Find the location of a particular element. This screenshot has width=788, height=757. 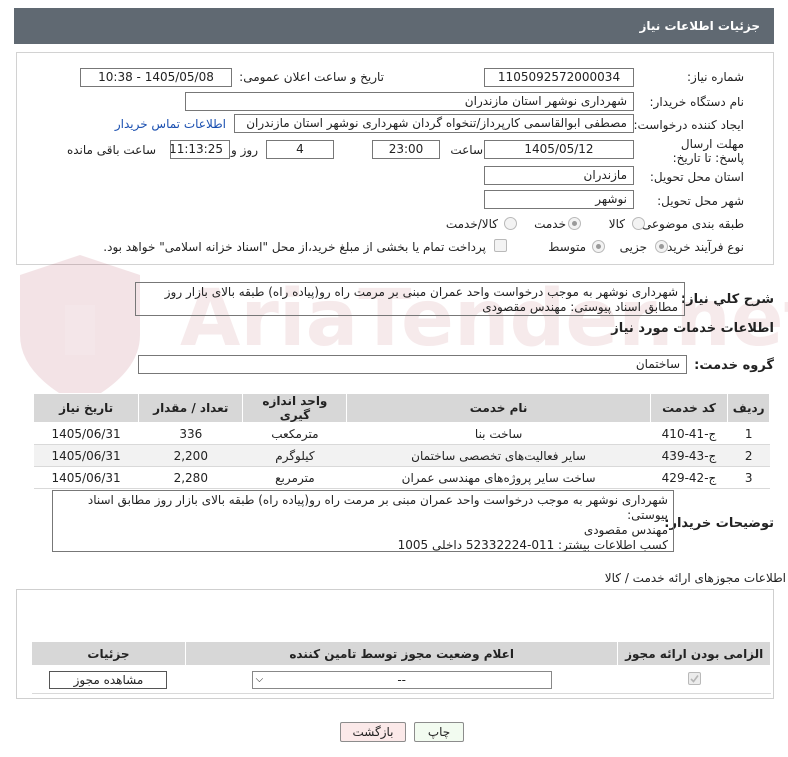

cell-name: ساخت بنا is located at coordinates (498, 433).